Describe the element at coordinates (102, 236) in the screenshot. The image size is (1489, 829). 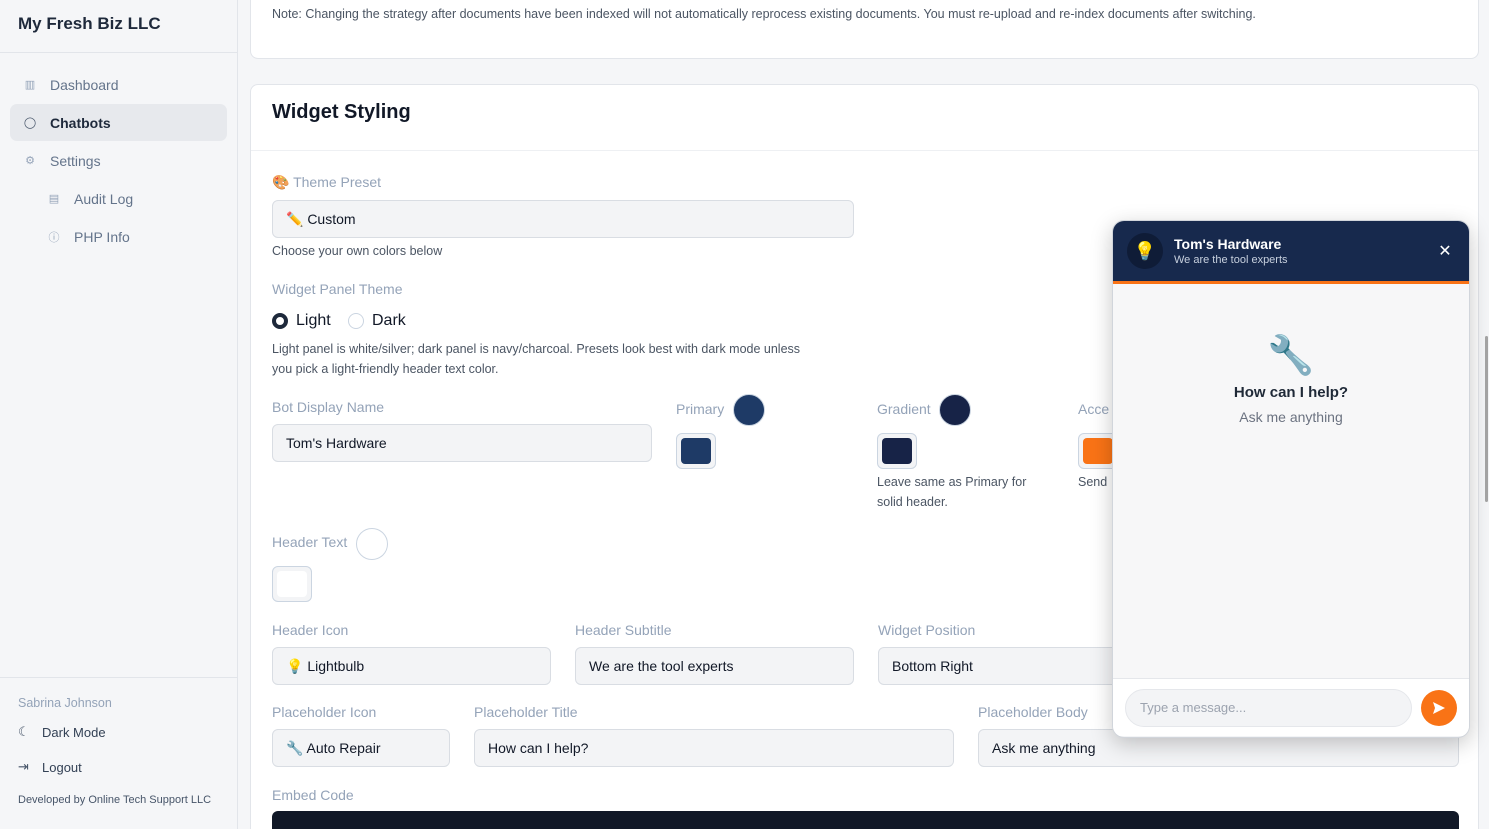
I see `sidebar-item-label: PHP Info` at that location.